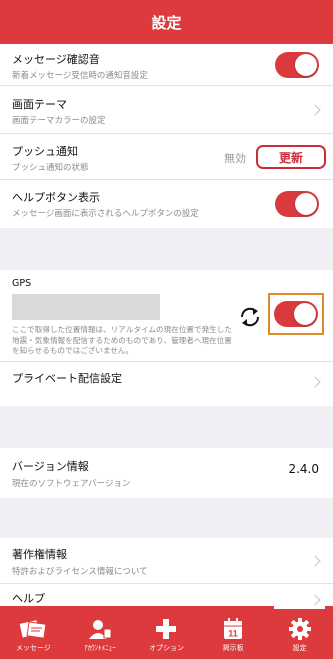 The height and width of the screenshot is (659, 333). Describe the element at coordinates (22, 283) in the screenshot. I see `gps-label: GPS` at that location.